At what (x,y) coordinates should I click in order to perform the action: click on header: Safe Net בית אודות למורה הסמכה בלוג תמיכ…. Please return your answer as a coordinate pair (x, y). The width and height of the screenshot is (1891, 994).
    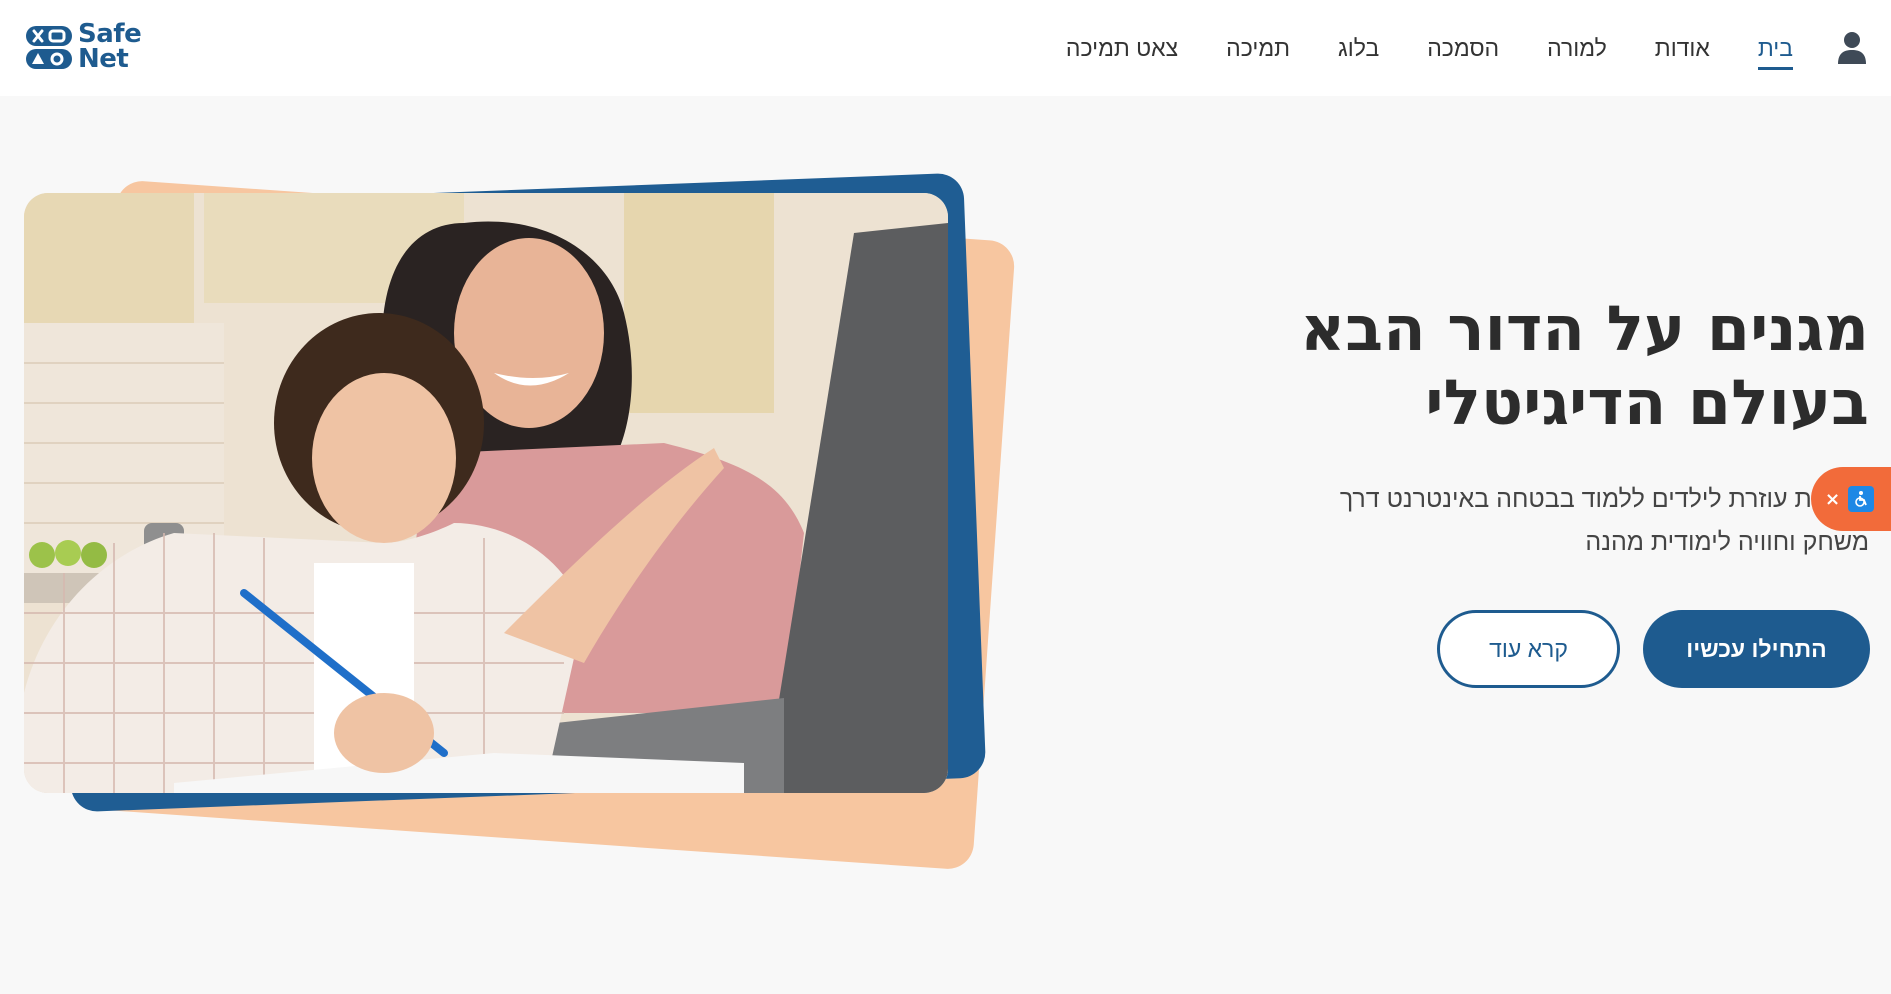
    Looking at the image, I should click on (945, 48).